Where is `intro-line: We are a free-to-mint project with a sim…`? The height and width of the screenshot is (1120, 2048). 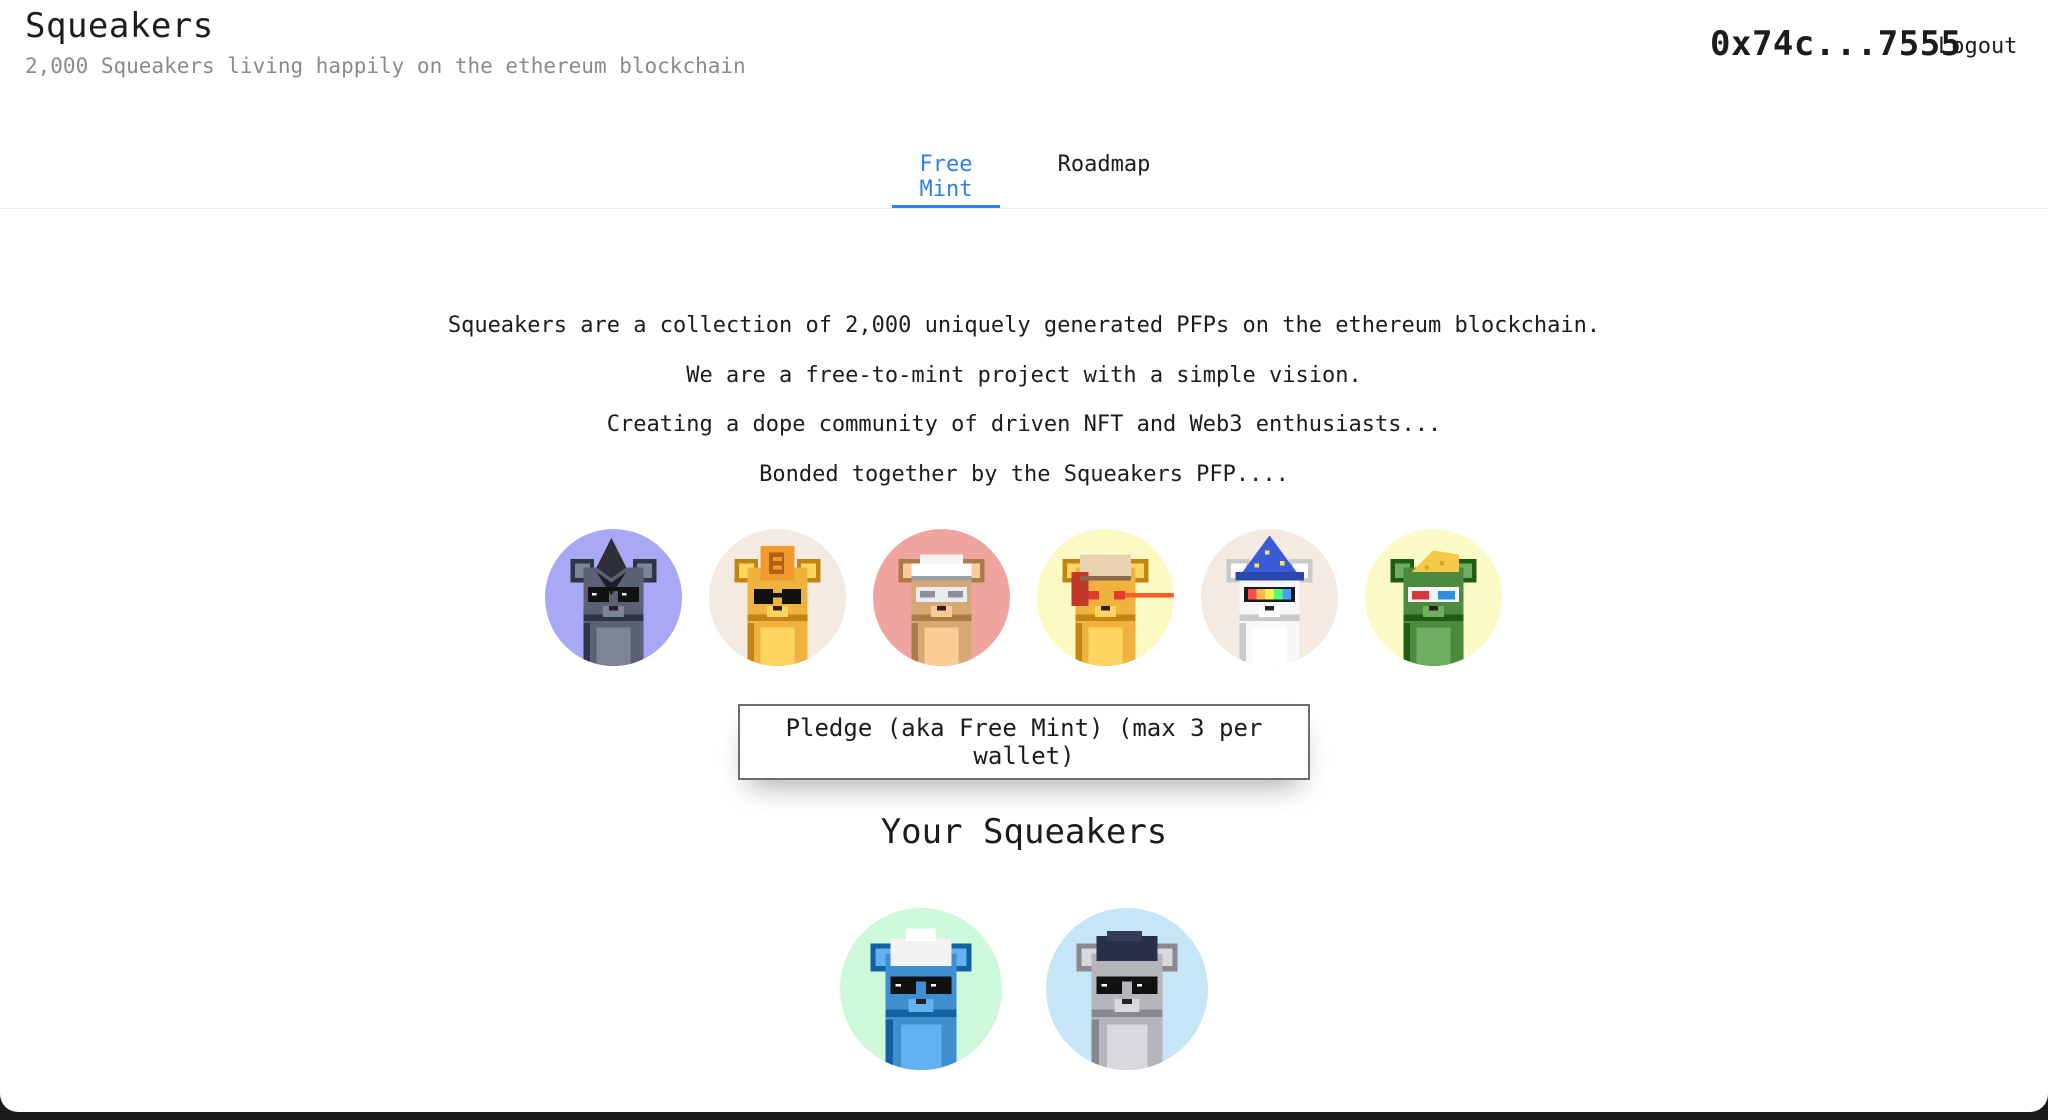 intro-line: We are a free-to-mint project with a sim… is located at coordinates (1024, 375).